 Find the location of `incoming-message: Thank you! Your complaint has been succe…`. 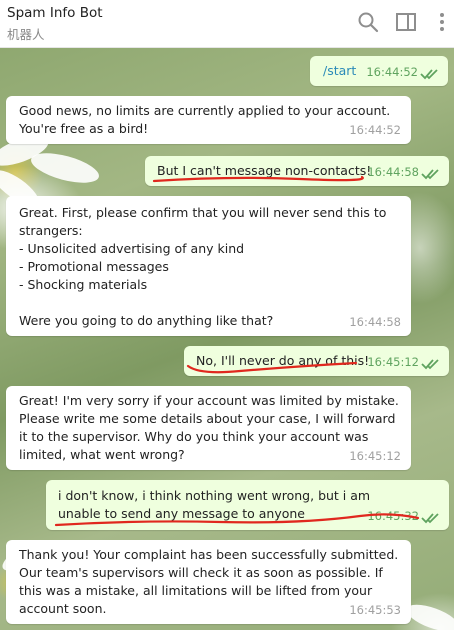

incoming-message: Thank you! Your complaint has been succe… is located at coordinates (208, 582).